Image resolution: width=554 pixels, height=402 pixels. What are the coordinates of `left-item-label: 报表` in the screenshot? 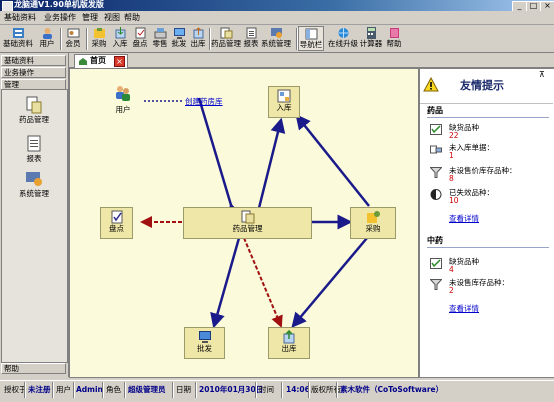 It's located at (34, 158).